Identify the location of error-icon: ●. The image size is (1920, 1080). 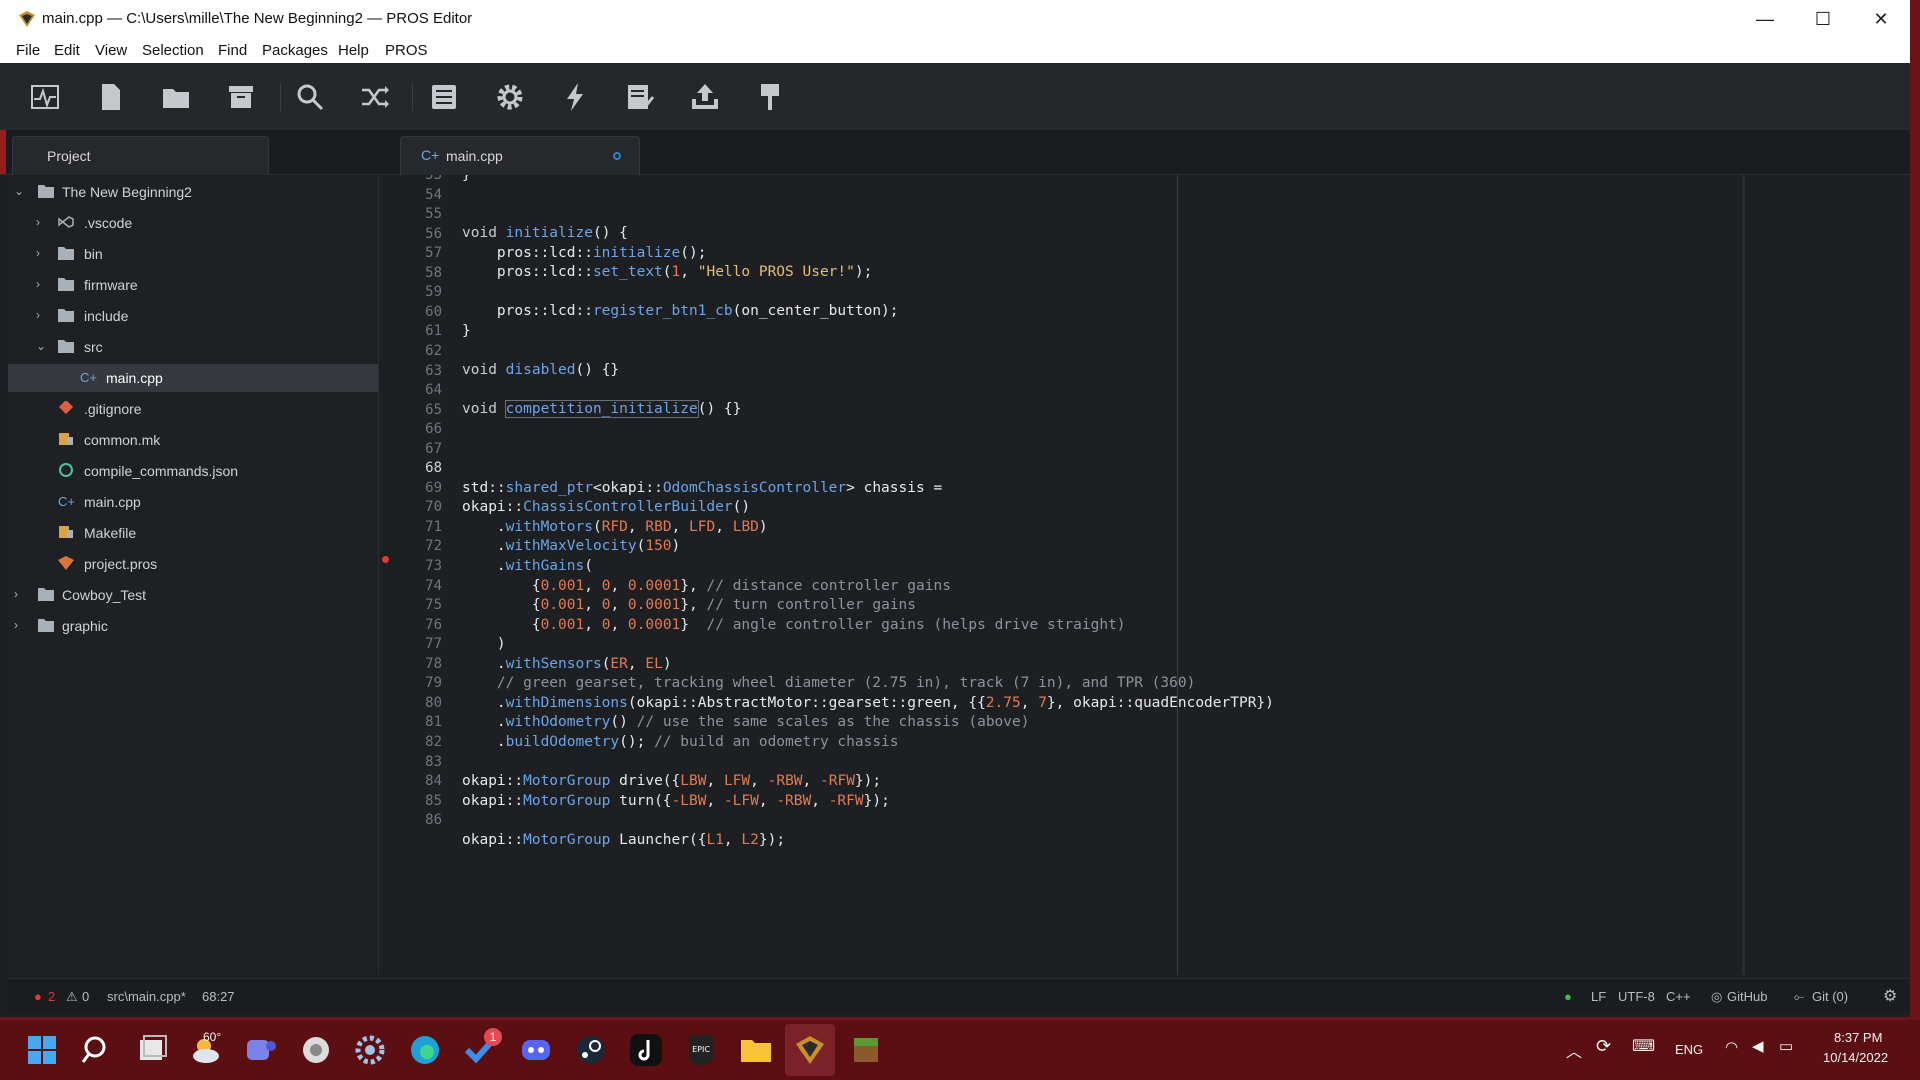
(38, 996).